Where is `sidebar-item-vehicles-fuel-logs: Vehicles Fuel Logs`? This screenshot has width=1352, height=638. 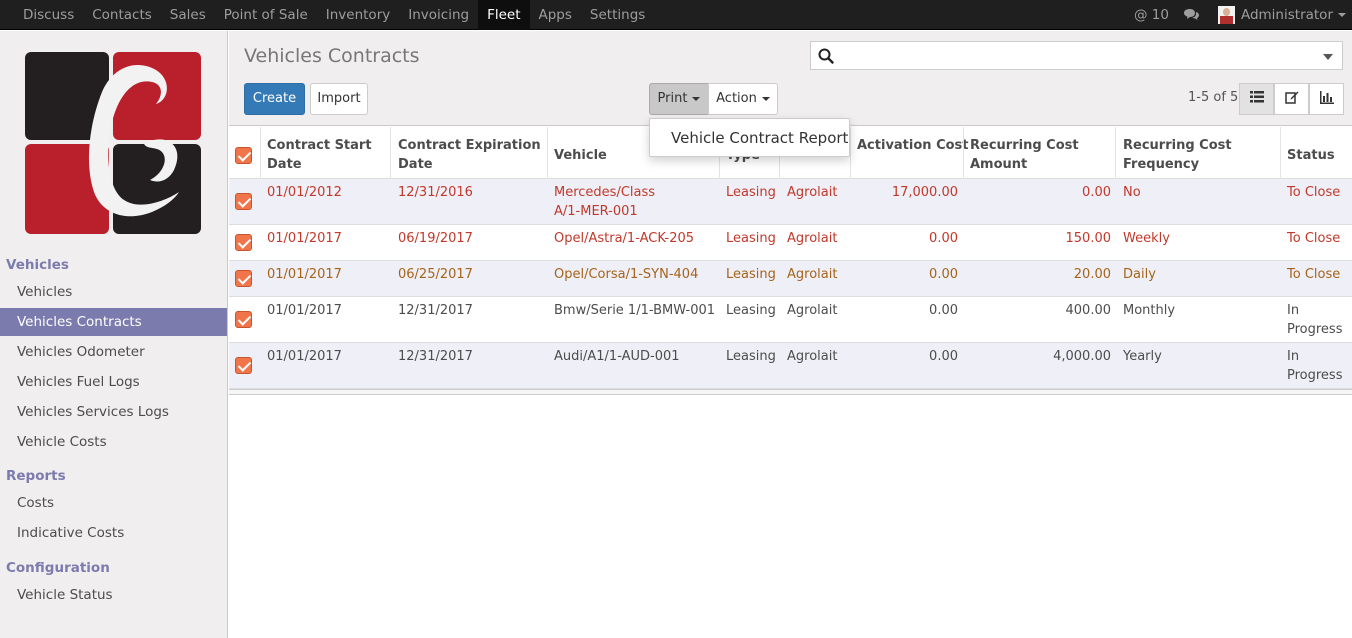
sidebar-item-vehicles-fuel-logs: Vehicles Fuel Logs is located at coordinates (113, 382).